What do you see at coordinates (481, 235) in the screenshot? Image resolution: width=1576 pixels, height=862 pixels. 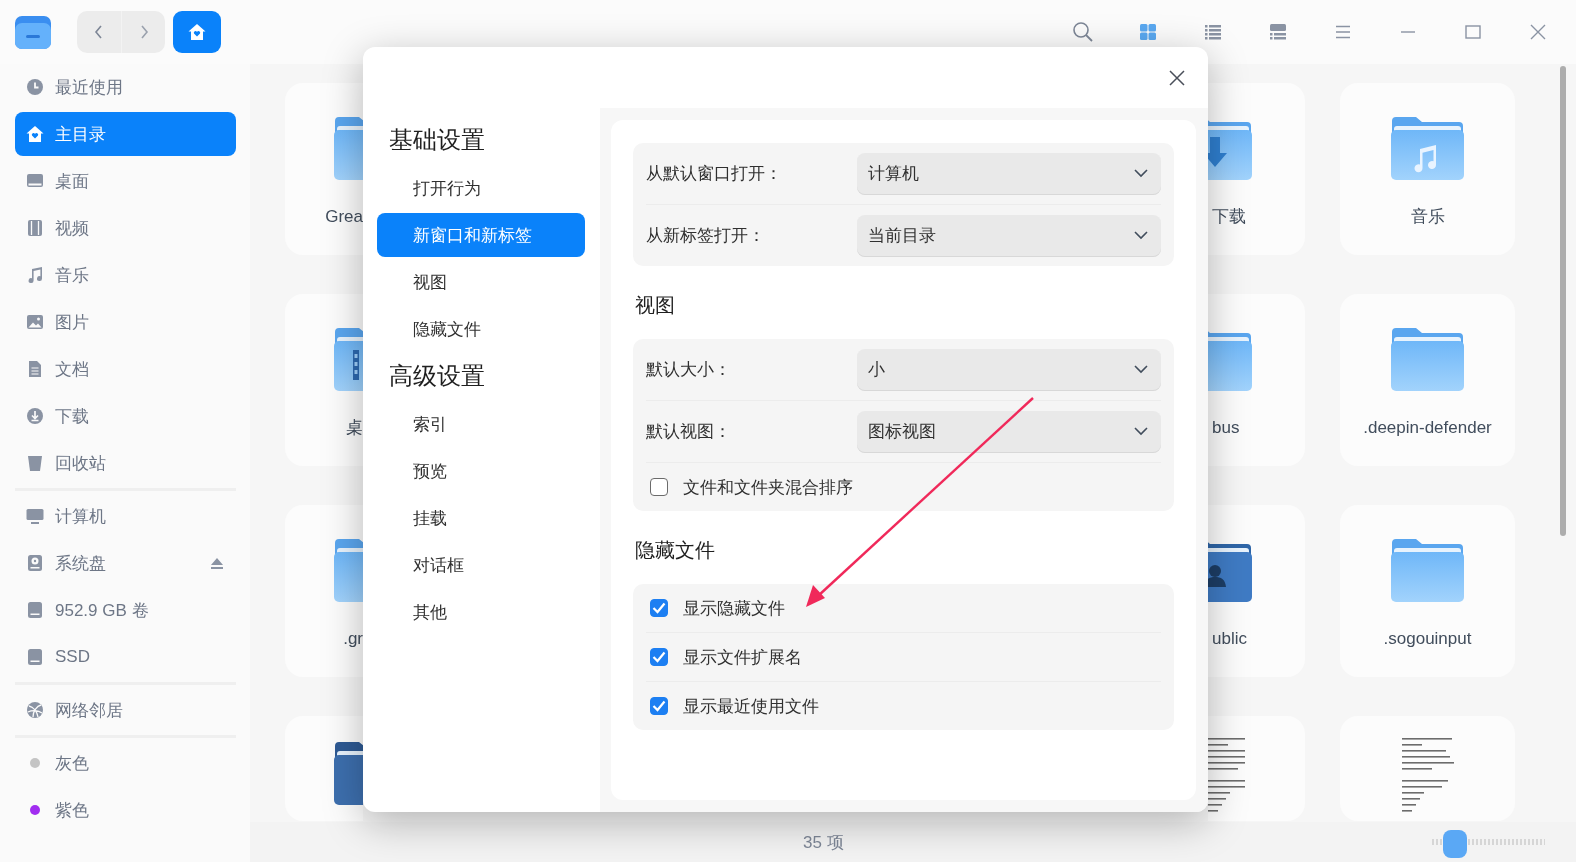 I see `nav-item: 新窗口和新标签` at bounding box center [481, 235].